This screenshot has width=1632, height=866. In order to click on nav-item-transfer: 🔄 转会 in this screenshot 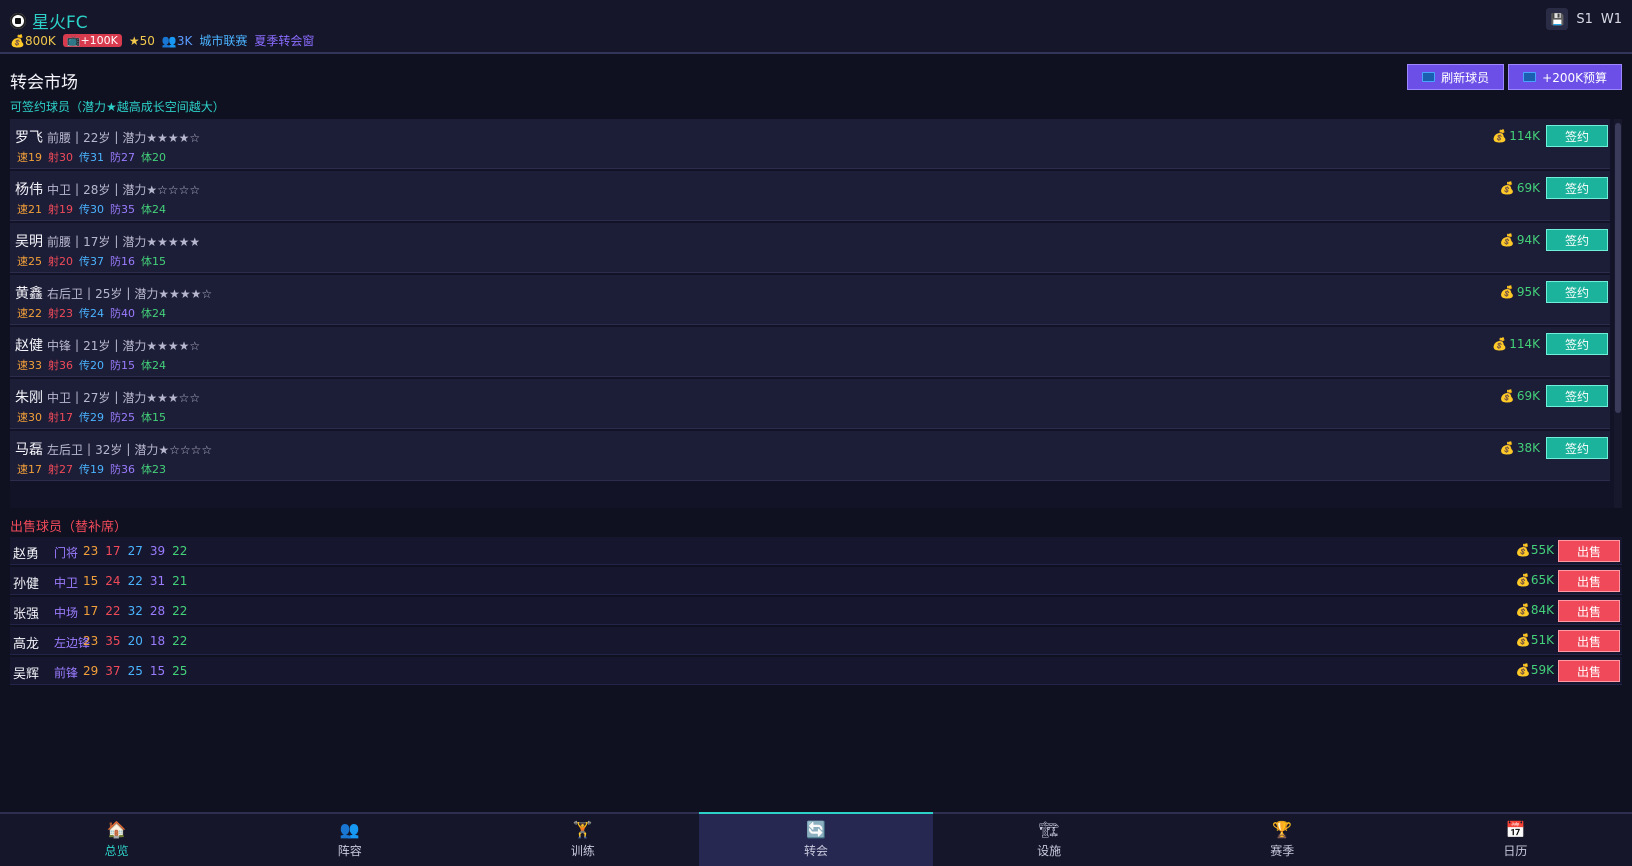, I will do `click(816, 839)`.